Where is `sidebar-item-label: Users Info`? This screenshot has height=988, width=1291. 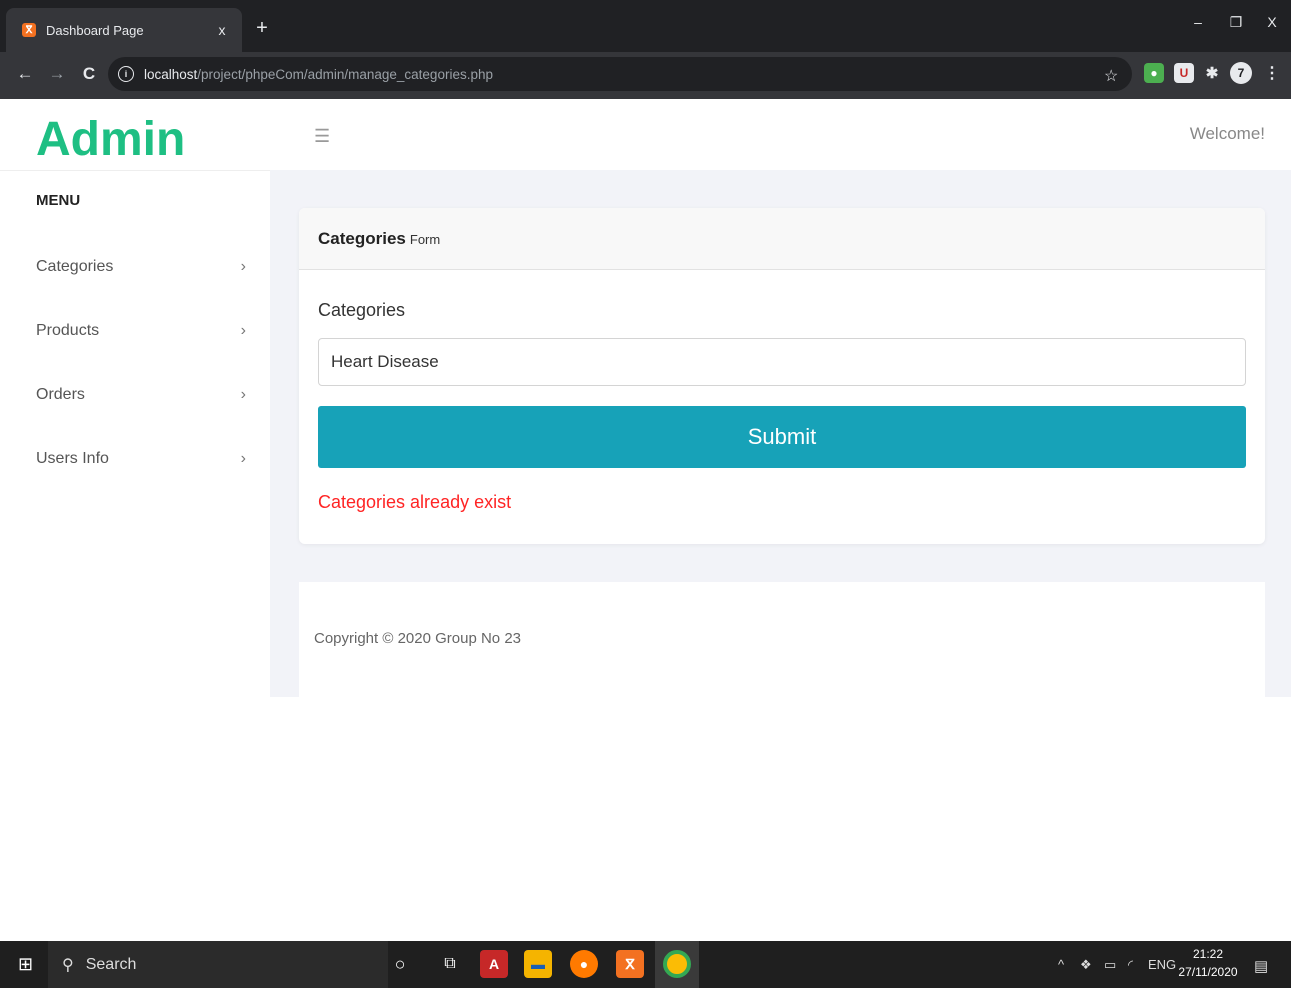 sidebar-item-label: Users Info is located at coordinates (72, 458).